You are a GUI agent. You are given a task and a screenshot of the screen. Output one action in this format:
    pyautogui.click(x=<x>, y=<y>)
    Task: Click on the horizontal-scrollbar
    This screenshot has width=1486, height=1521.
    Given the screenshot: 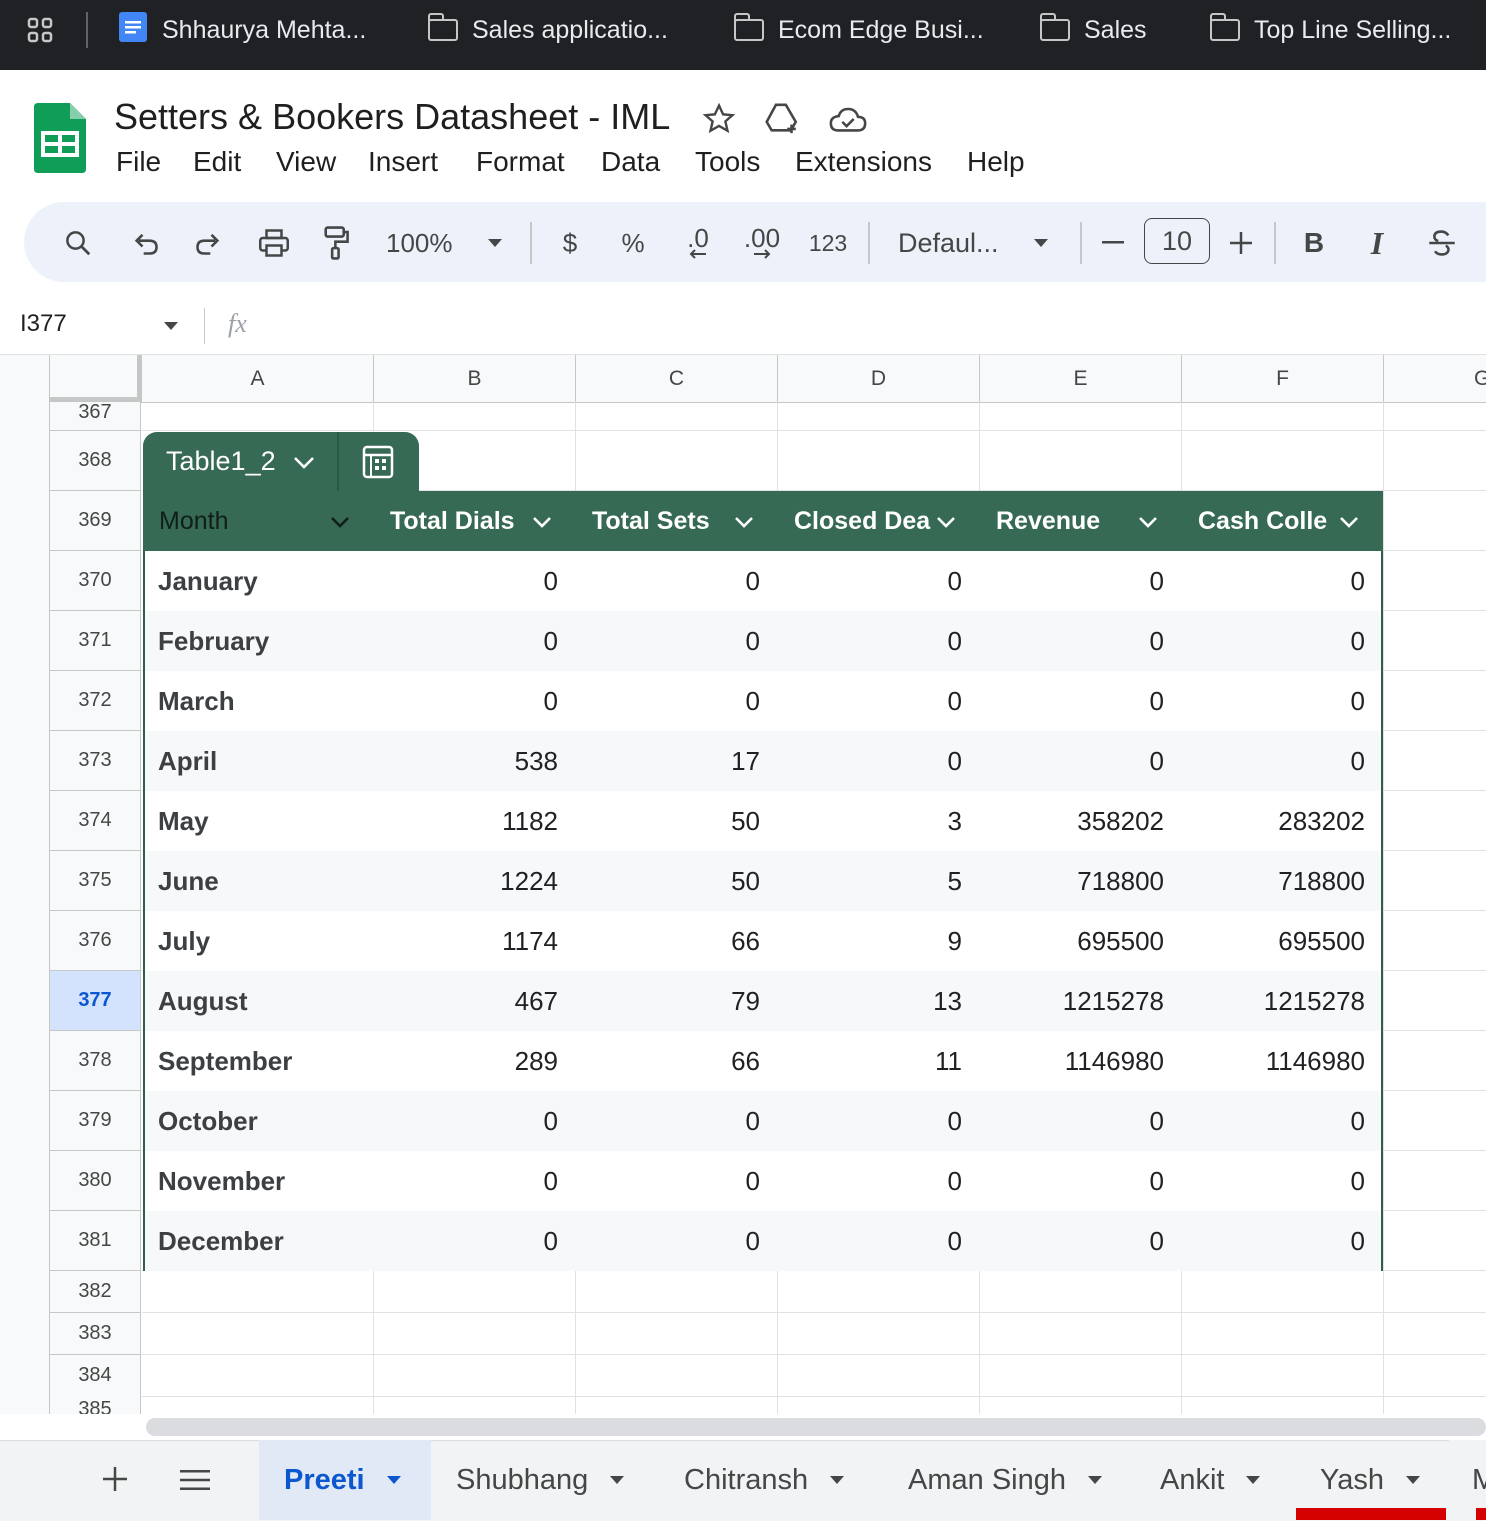 What is the action you would take?
    pyautogui.click(x=816, y=1427)
    